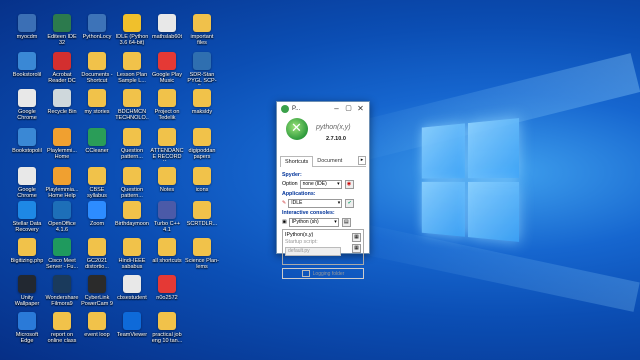  Describe the element at coordinates (313, 222) in the screenshot. I see `console-select: IPython (sh)` at that location.